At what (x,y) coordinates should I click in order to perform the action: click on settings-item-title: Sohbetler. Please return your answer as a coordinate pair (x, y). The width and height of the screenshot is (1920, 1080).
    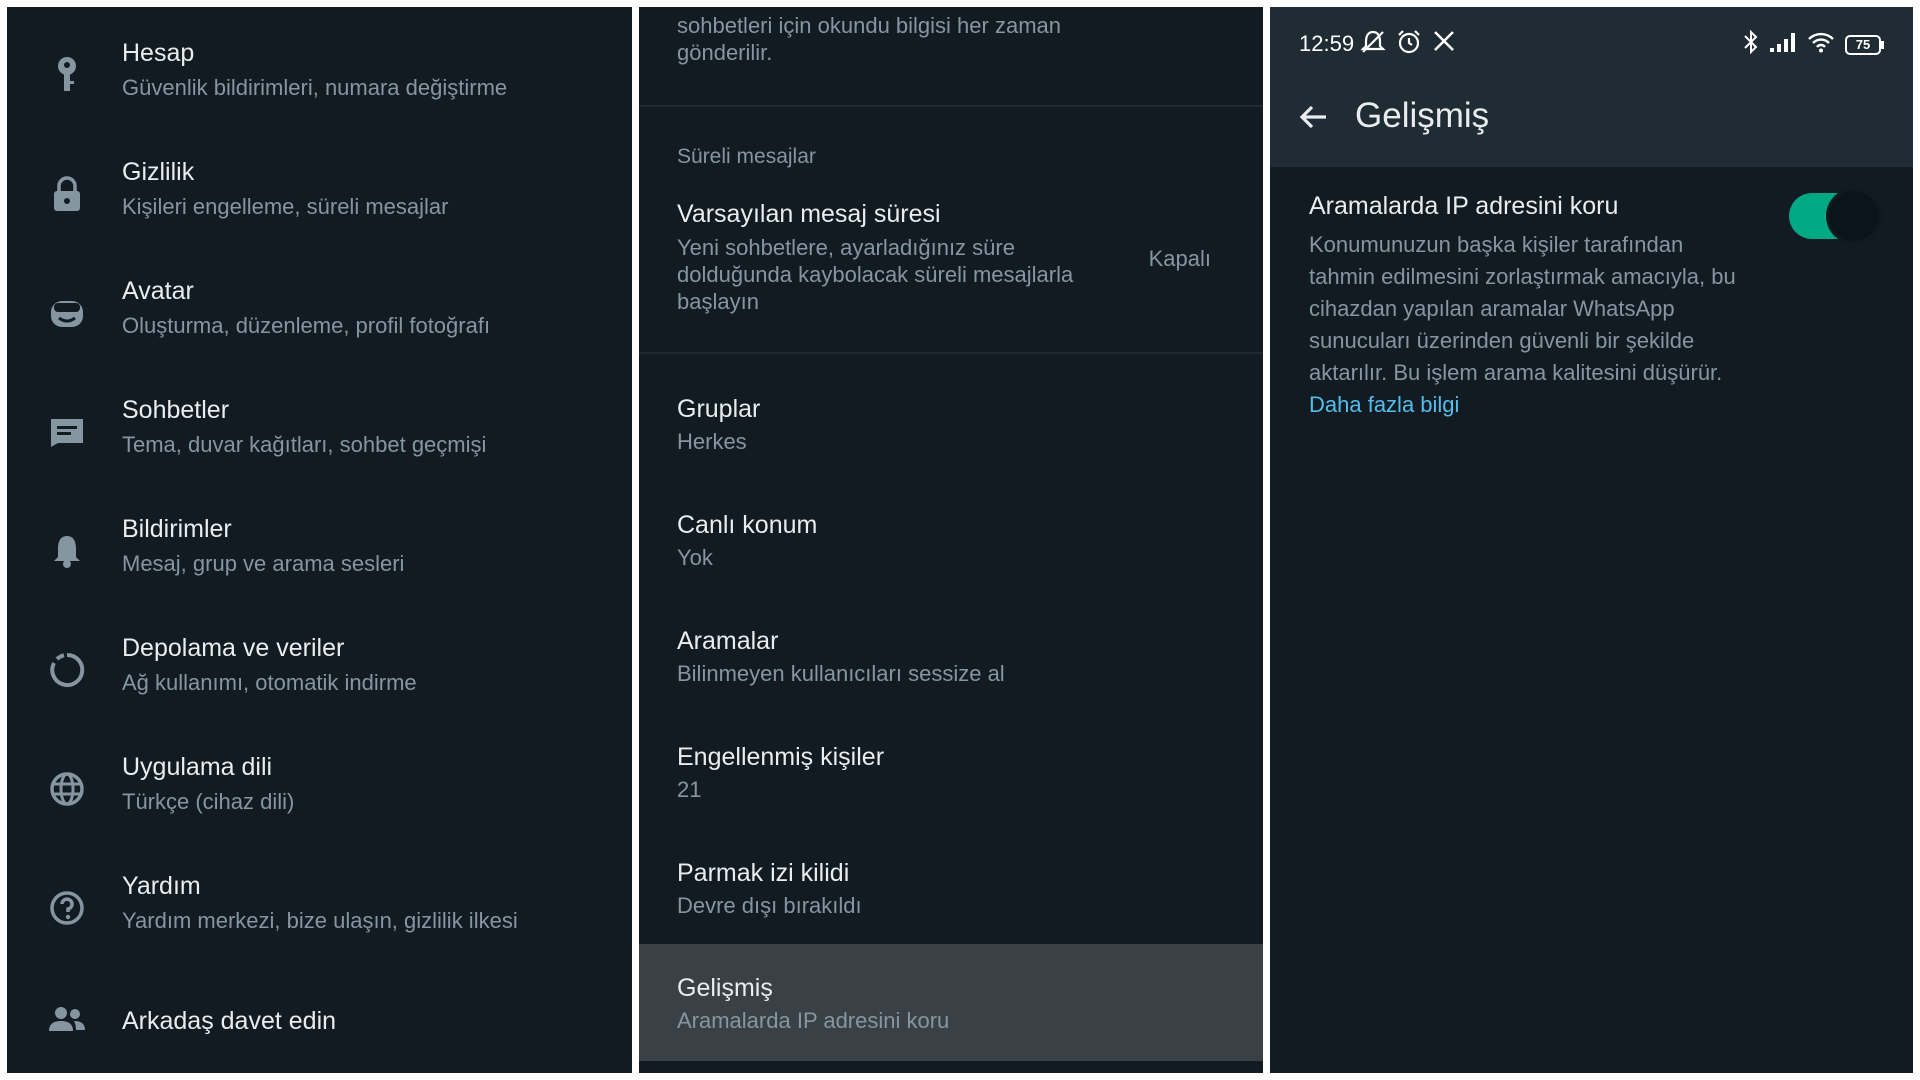
    Looking at the image, I should click on (176, 410).